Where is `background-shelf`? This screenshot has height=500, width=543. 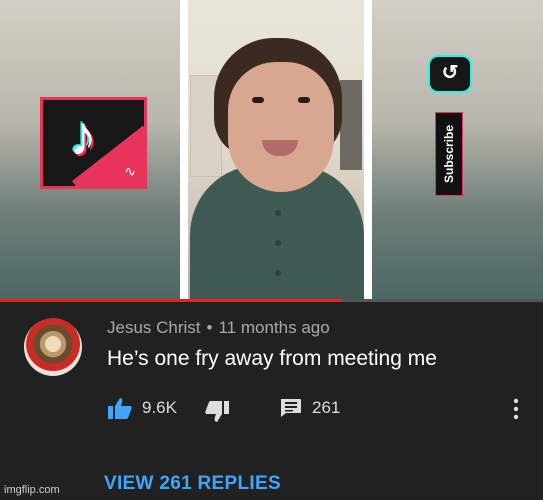 background-shelf is located at coordinates (351, 125).